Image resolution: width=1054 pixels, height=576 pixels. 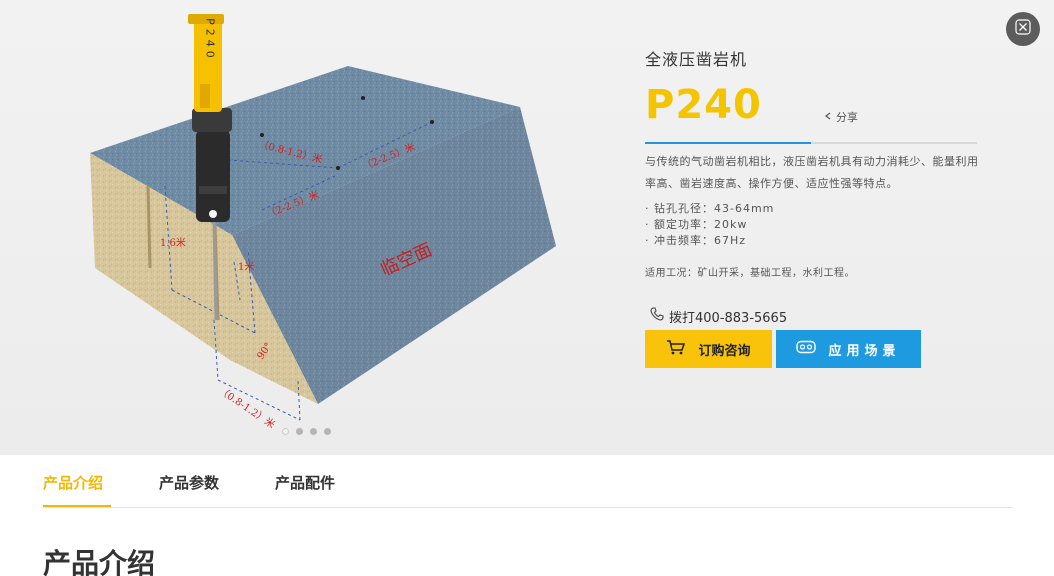 What do you see at coordinates (806, 349) in the screenshot?
I see `vr-icon` at bounding box center [806, 349].